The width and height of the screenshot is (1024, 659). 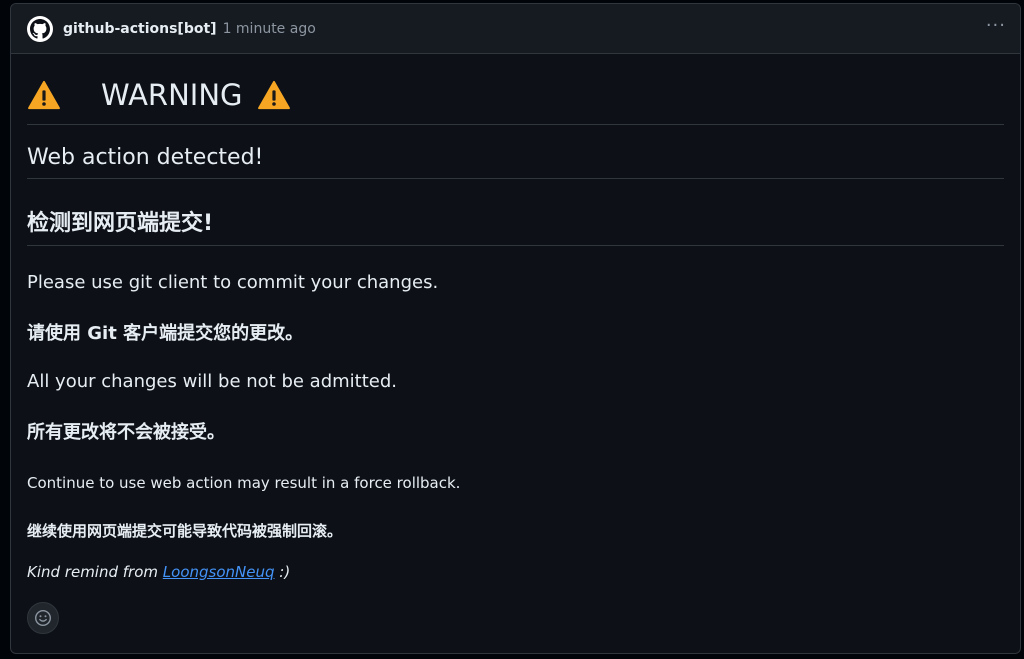 I want to click on remind-prefix: Kind remind from, so click(x=95, y=572).